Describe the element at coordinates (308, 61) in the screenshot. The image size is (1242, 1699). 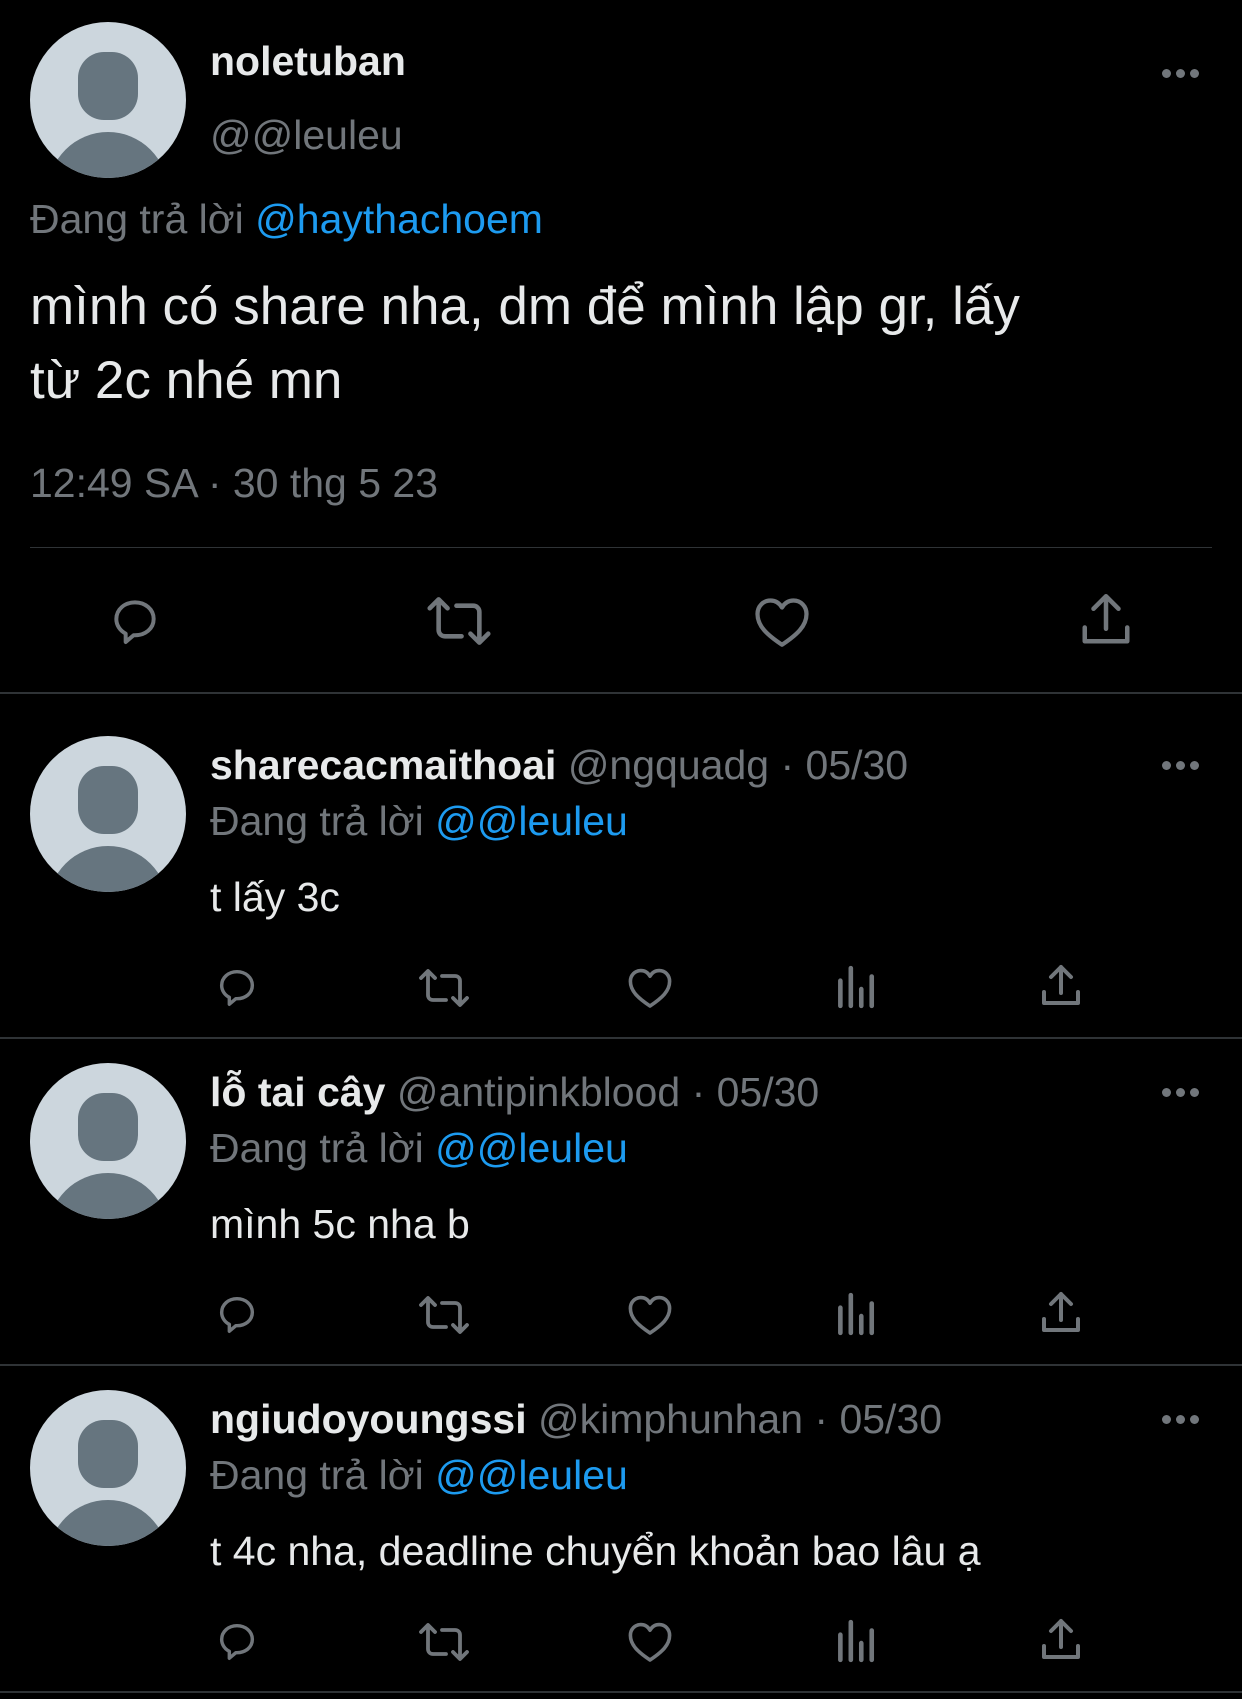
I see `display-name: noletuban` at that location.